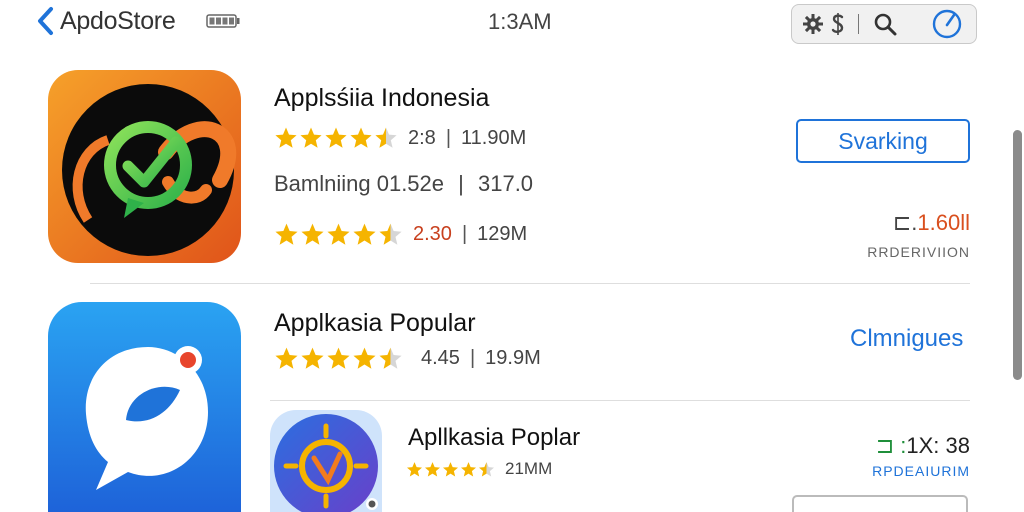 This screenshot has height=512, width=1024. Describe the element at coordinates (891, 445) in the screenshot. I see `price-icon: ⊐ :` at that location.